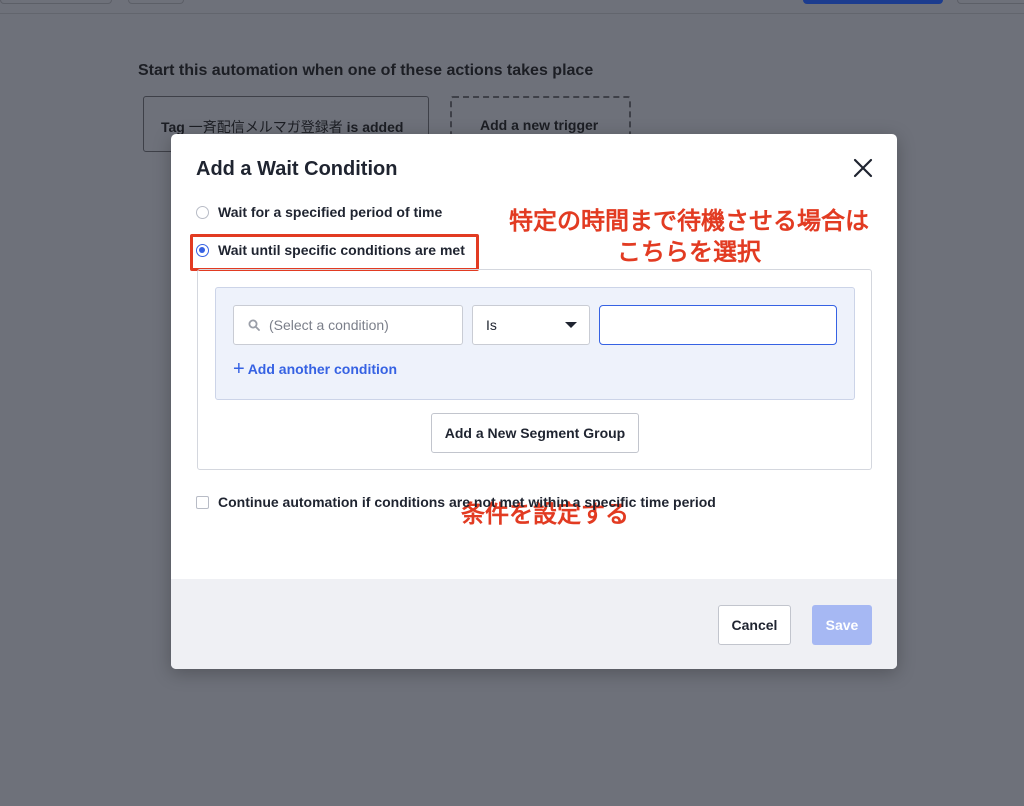  I want to click on add-segment-group-button: Add a New Segment Group, so click(535, 433).